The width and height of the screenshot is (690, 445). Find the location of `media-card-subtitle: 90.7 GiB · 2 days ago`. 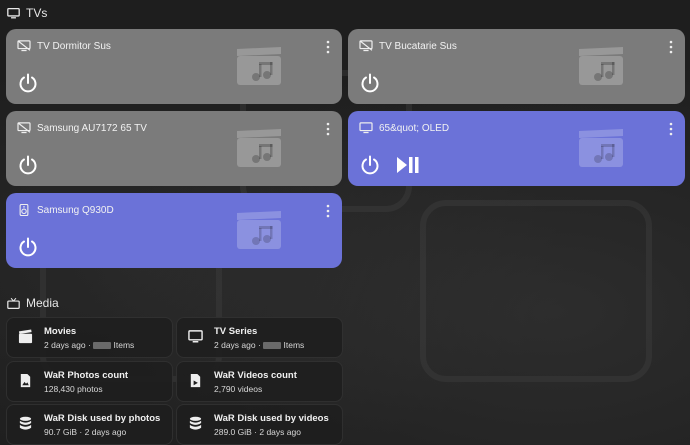

media-card-subtitle: 90.7 GiB · 2 days ago is located at coordinates (85, 432).